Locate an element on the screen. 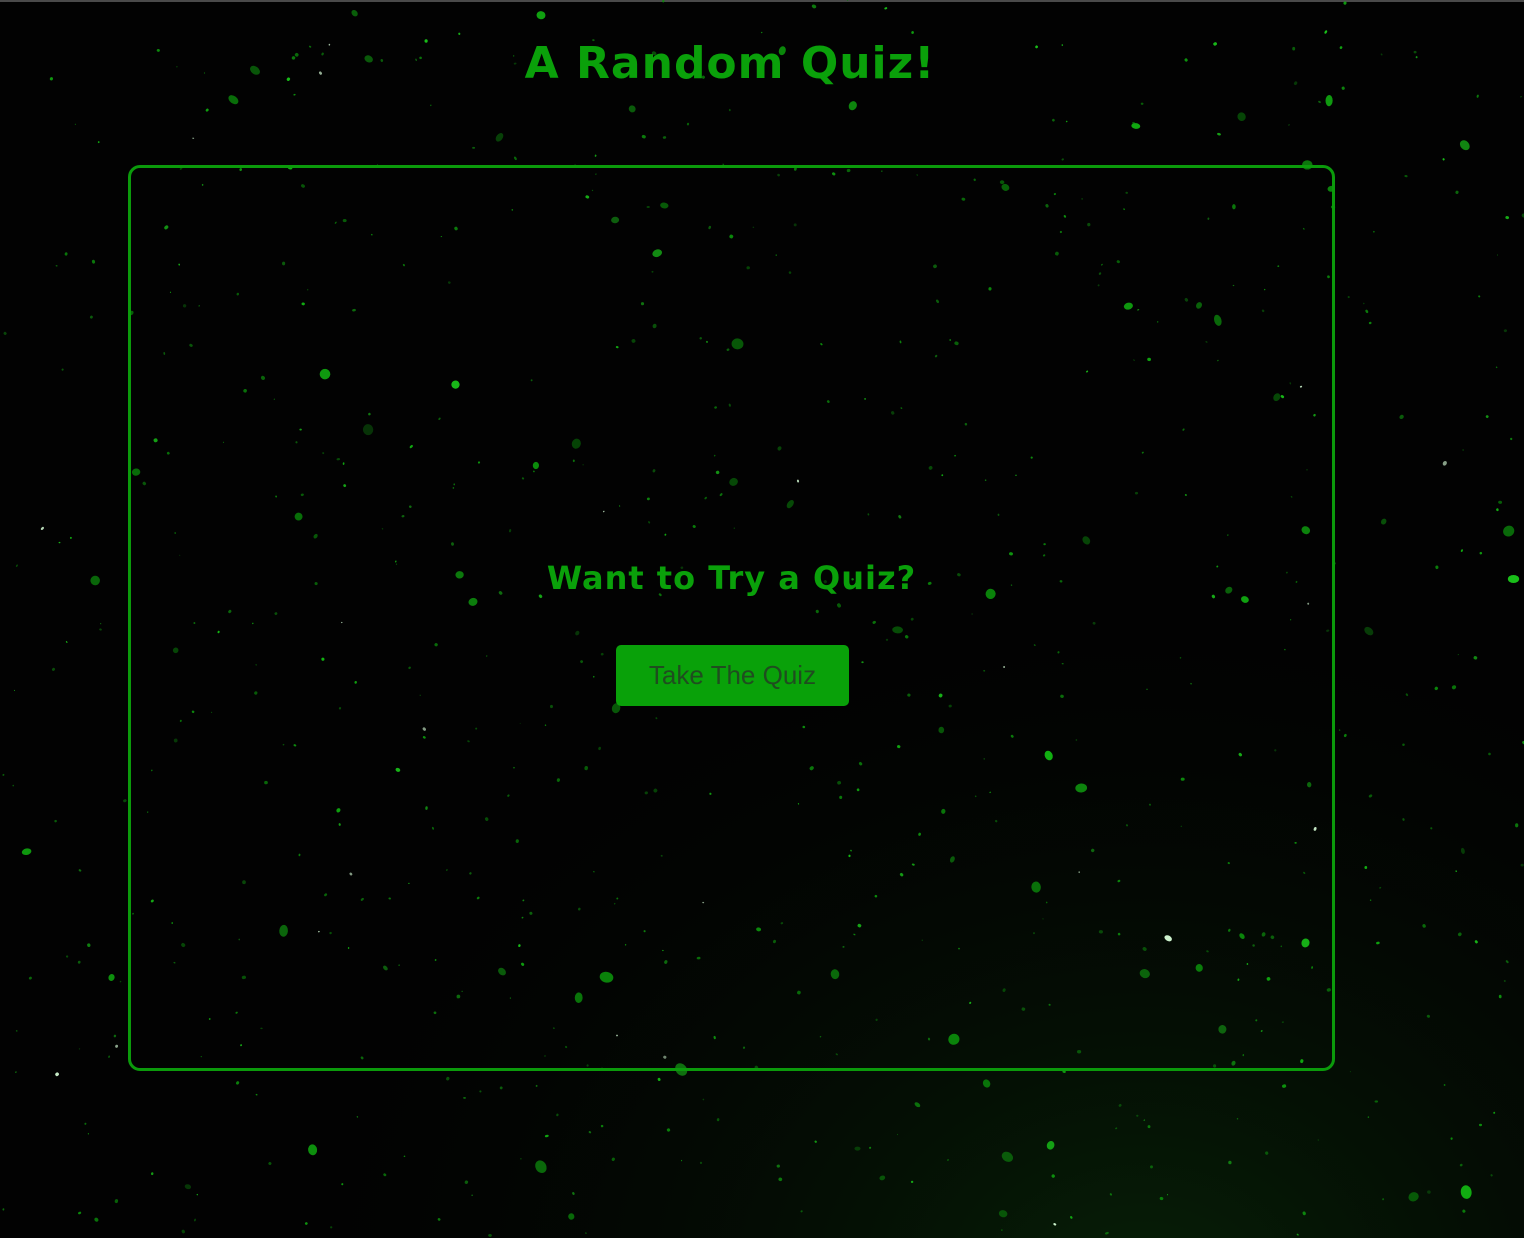  quiz-prompt-heading: Want to Try a Quiz? is located at coordinates (731, 578).